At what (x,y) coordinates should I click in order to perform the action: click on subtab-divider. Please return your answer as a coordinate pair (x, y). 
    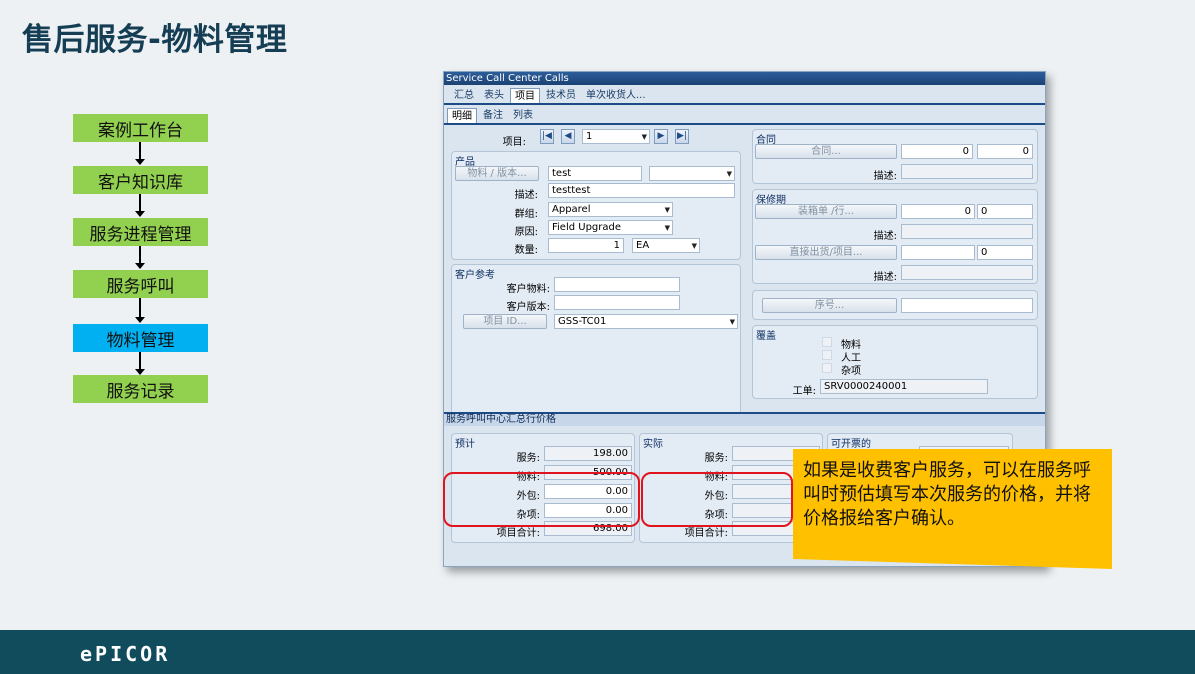
    Looking at the image, I should click on (744, 124).